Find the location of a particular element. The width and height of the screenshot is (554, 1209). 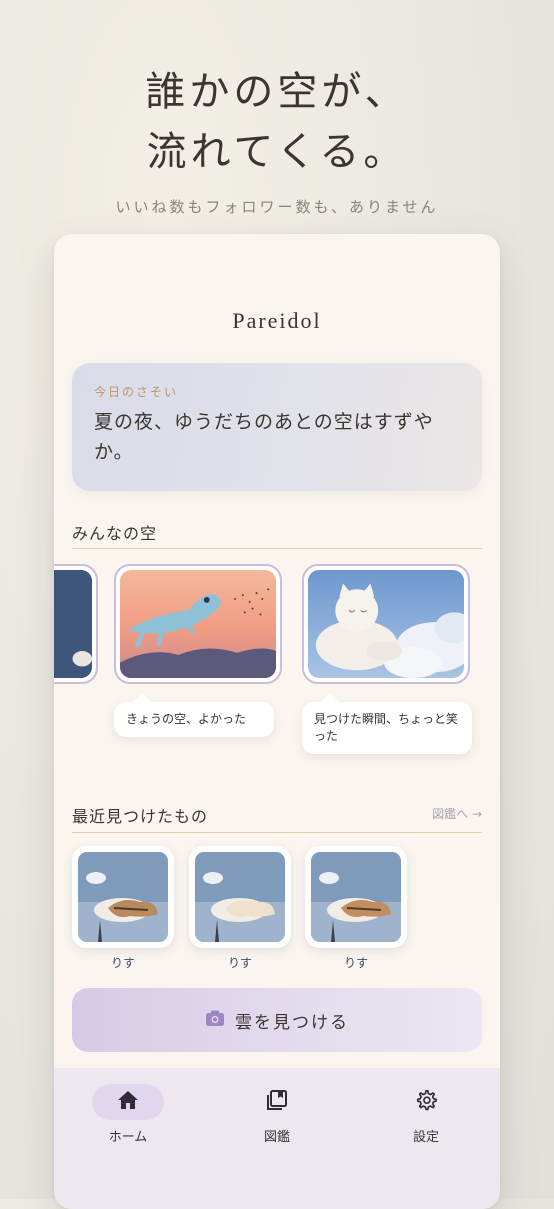

feed-divider is located at coordinates (277, 548).